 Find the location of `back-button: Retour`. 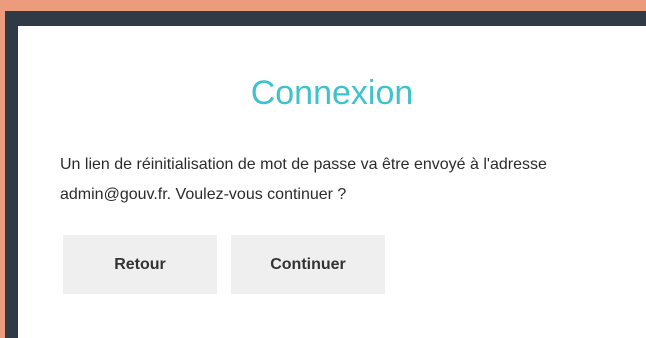

back-button: Retour is located at coordinates (140, 264).